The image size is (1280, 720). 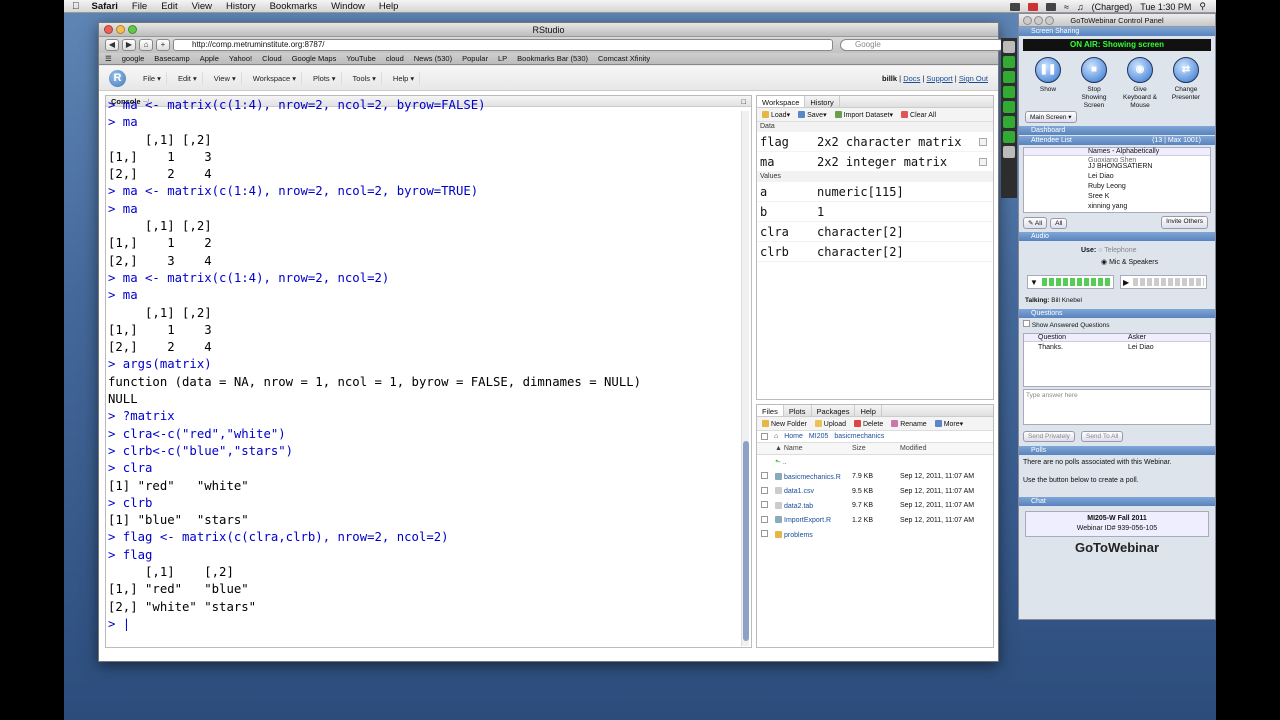 What do you see at coordinates (764, 436) in the screenshot?
I see `select-all-checkbox` at bounding box center [764, 436].